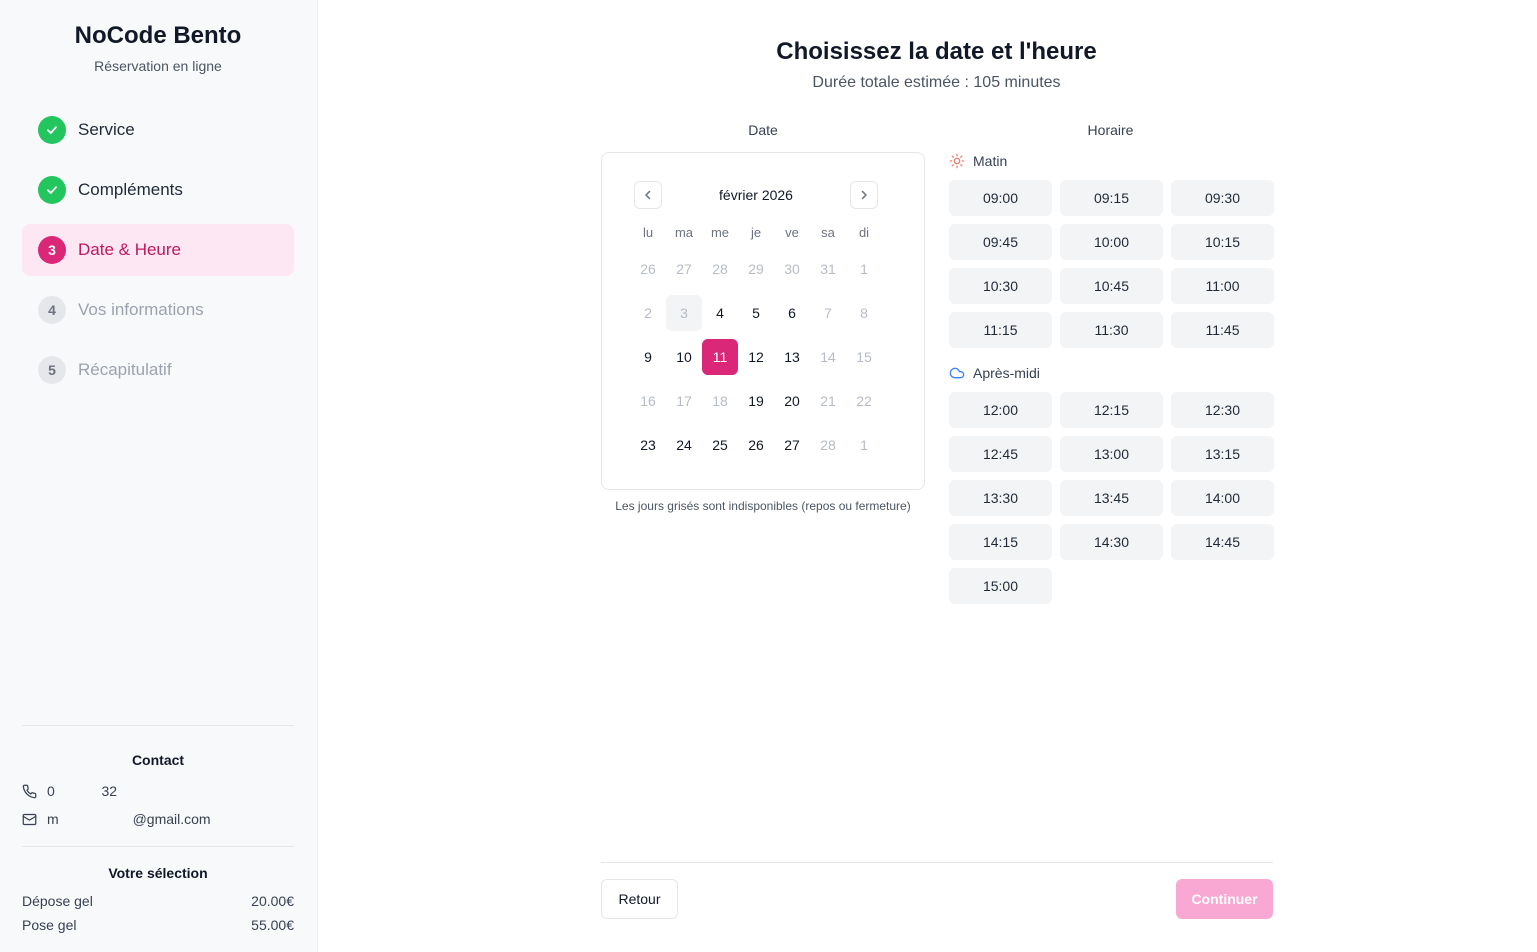  Describe the element at coordinates (756, 269) in the screenshot. I see `calendar-day: 29` at that location.